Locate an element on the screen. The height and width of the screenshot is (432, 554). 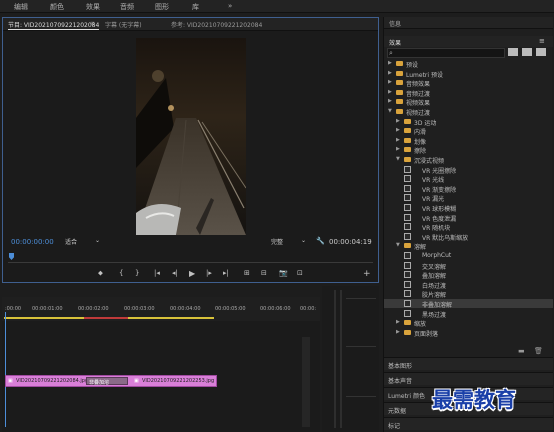
tab-reference: 参考: VID20210709221202084 is located at coordinates (216, 24).